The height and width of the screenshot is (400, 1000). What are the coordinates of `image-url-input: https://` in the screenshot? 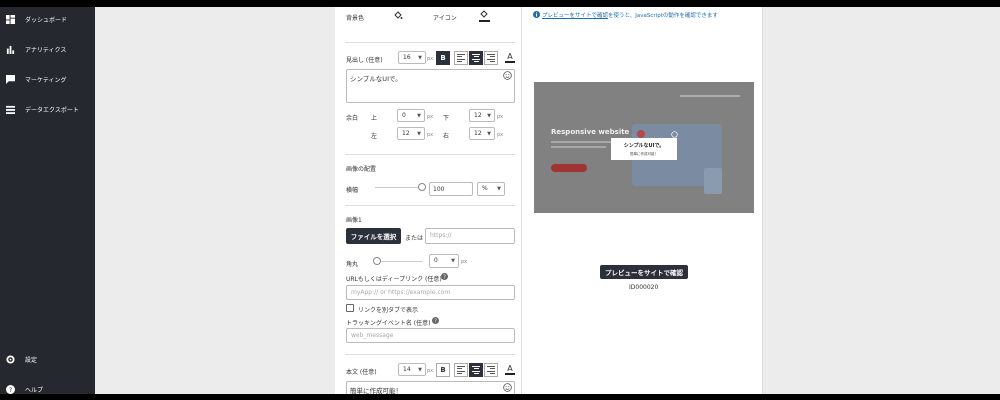 It's located at (470, 236).